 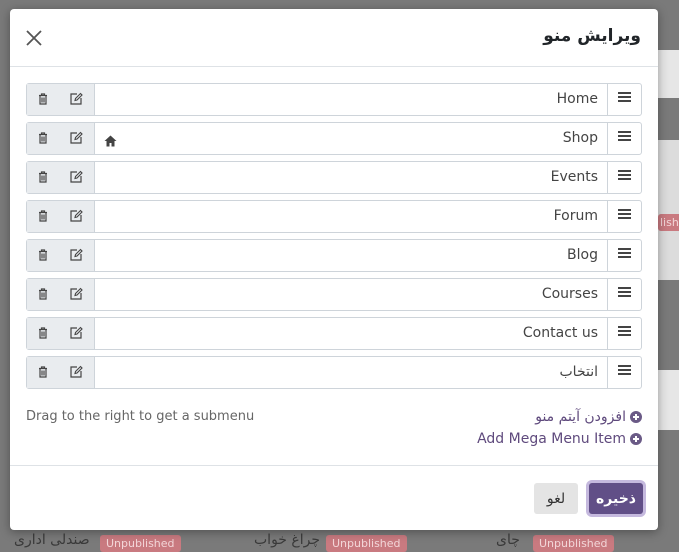 I want to click on add-mega-menu-item-link: Add Mega Menu Item, so click(x=559, y=439).